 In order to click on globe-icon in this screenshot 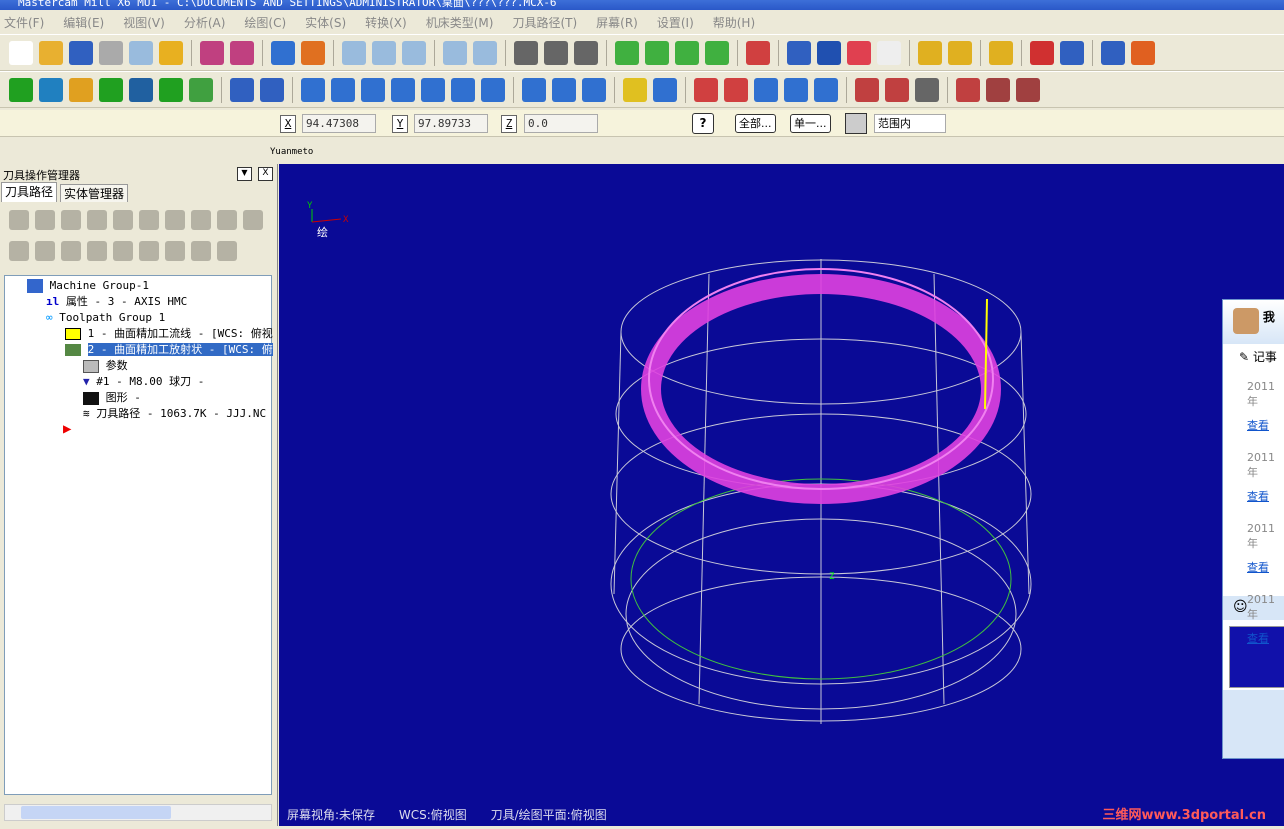, I will do `click(799, 52)`.